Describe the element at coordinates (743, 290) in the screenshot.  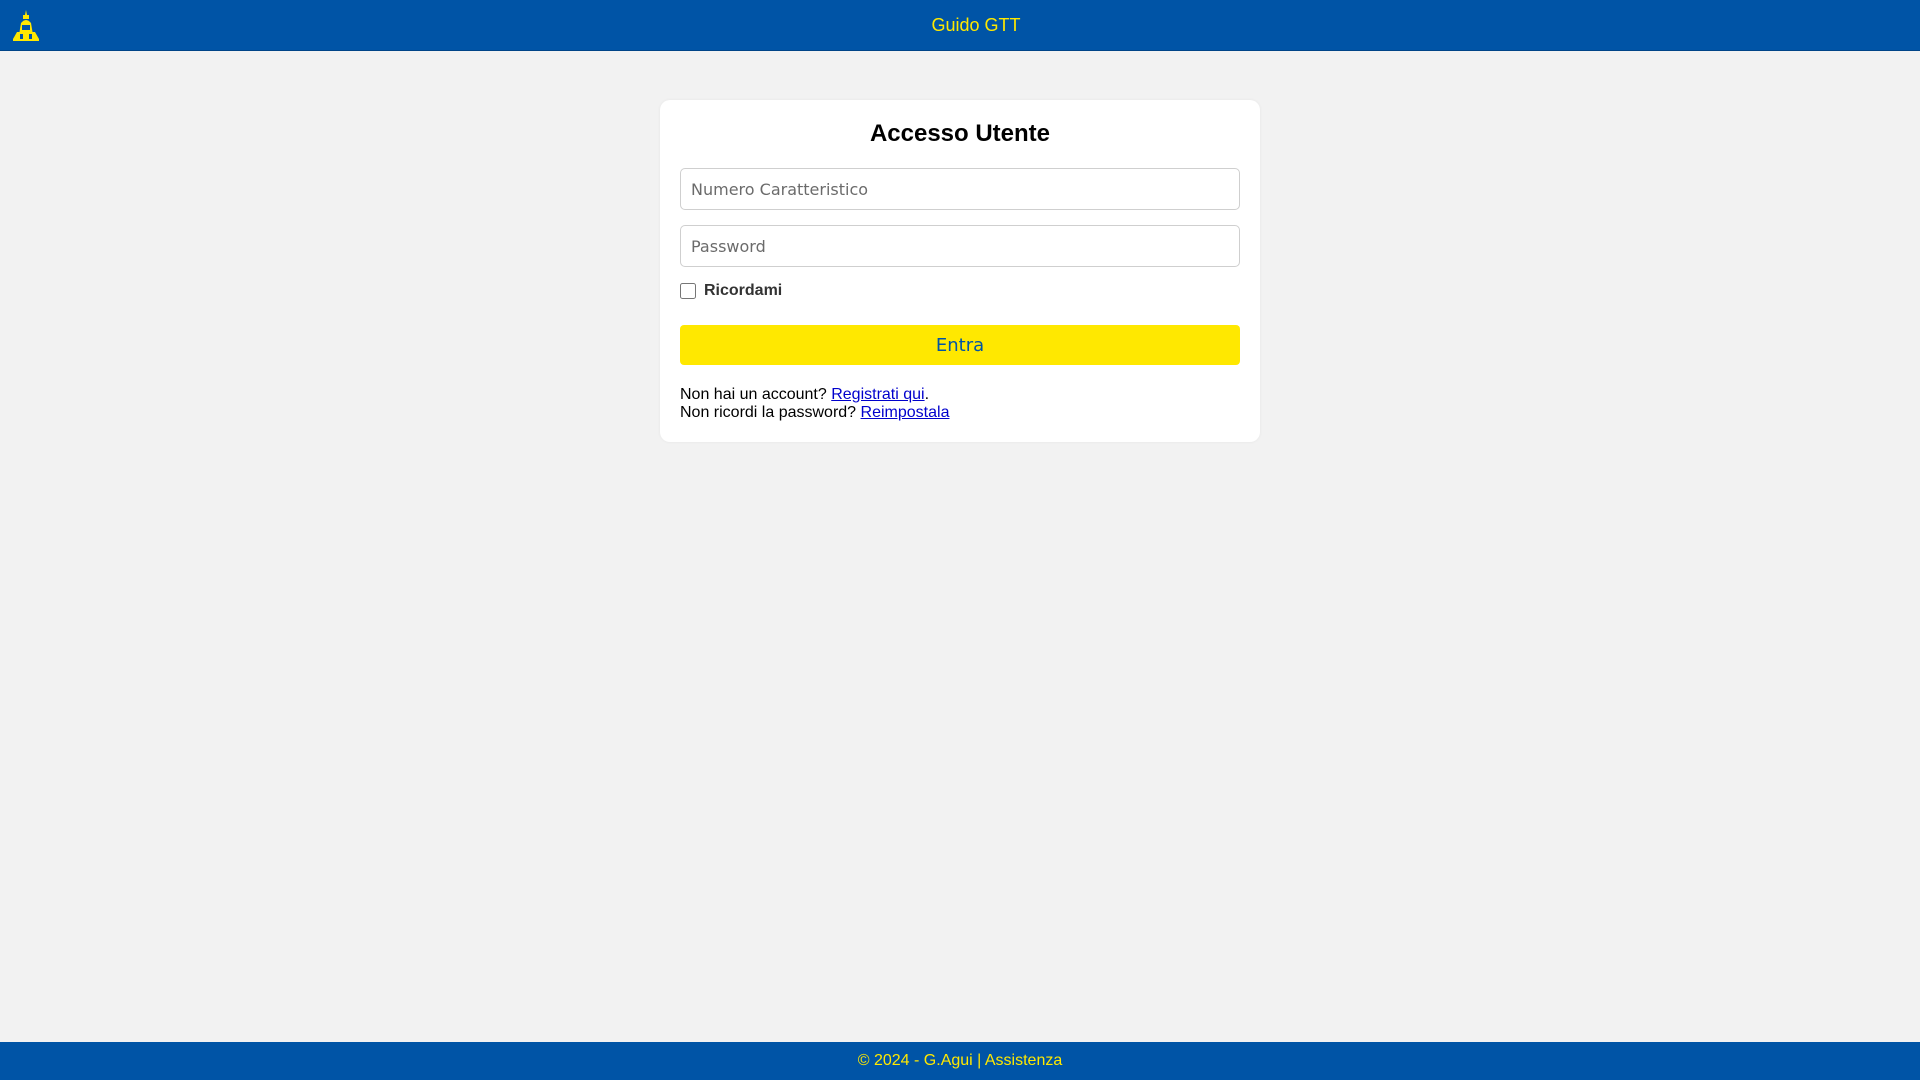
I see `remember-label: Ricordami` at that location.